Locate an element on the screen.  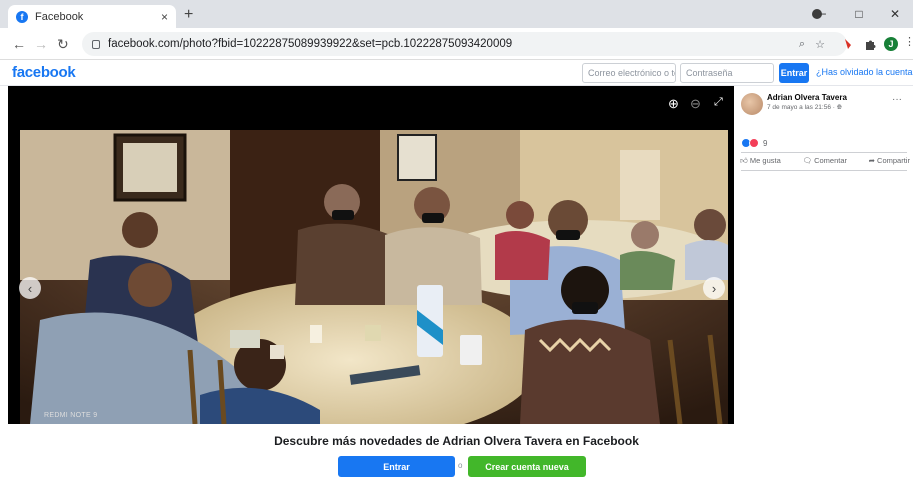
window-controls: − □ ✕ is located at coordinates (859, 14).